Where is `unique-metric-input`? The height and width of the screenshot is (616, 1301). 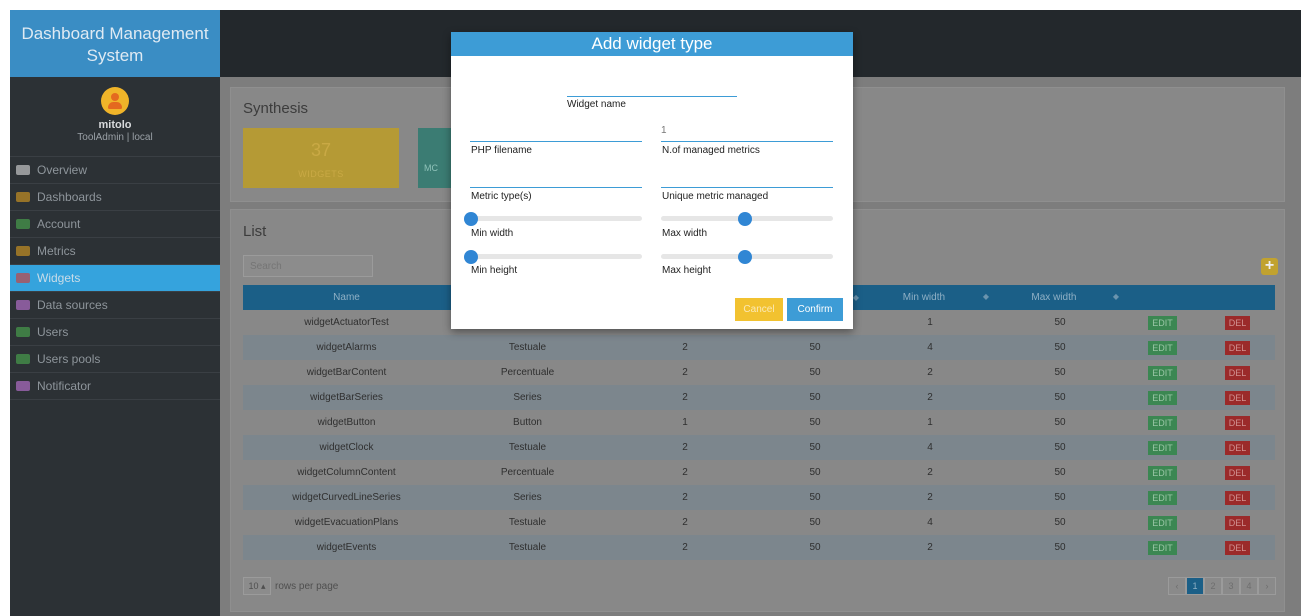 unique-metric-input is located at coordinates (747, 187).